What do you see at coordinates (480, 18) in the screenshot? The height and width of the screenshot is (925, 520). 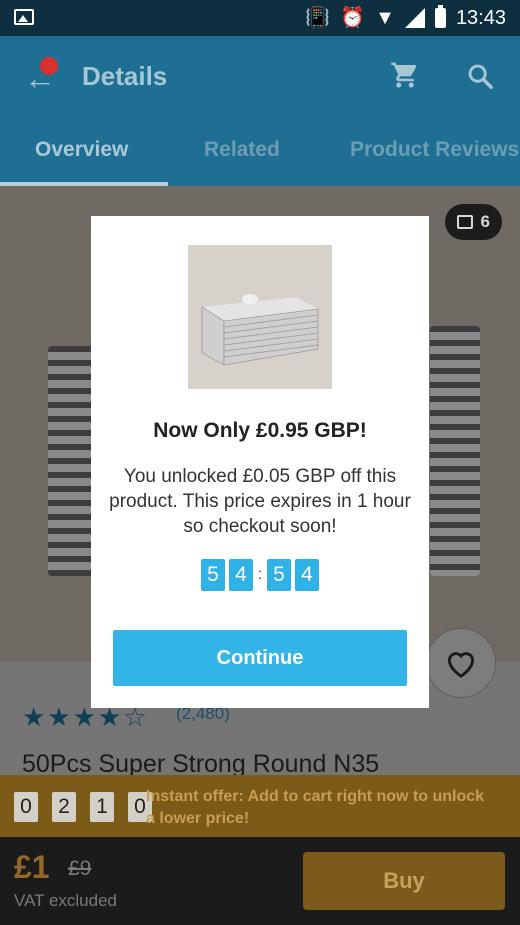 I see `clock: 13:43` at bounding box center [480, 18].